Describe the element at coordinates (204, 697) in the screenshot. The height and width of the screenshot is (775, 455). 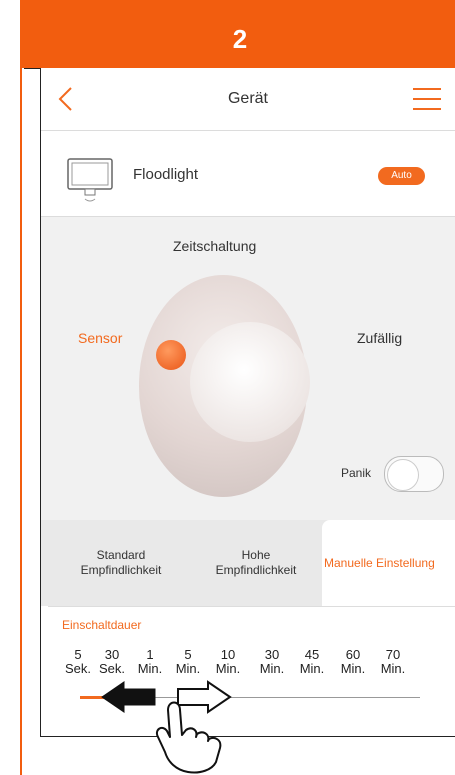
I see `arrow-right-icon` at that location.